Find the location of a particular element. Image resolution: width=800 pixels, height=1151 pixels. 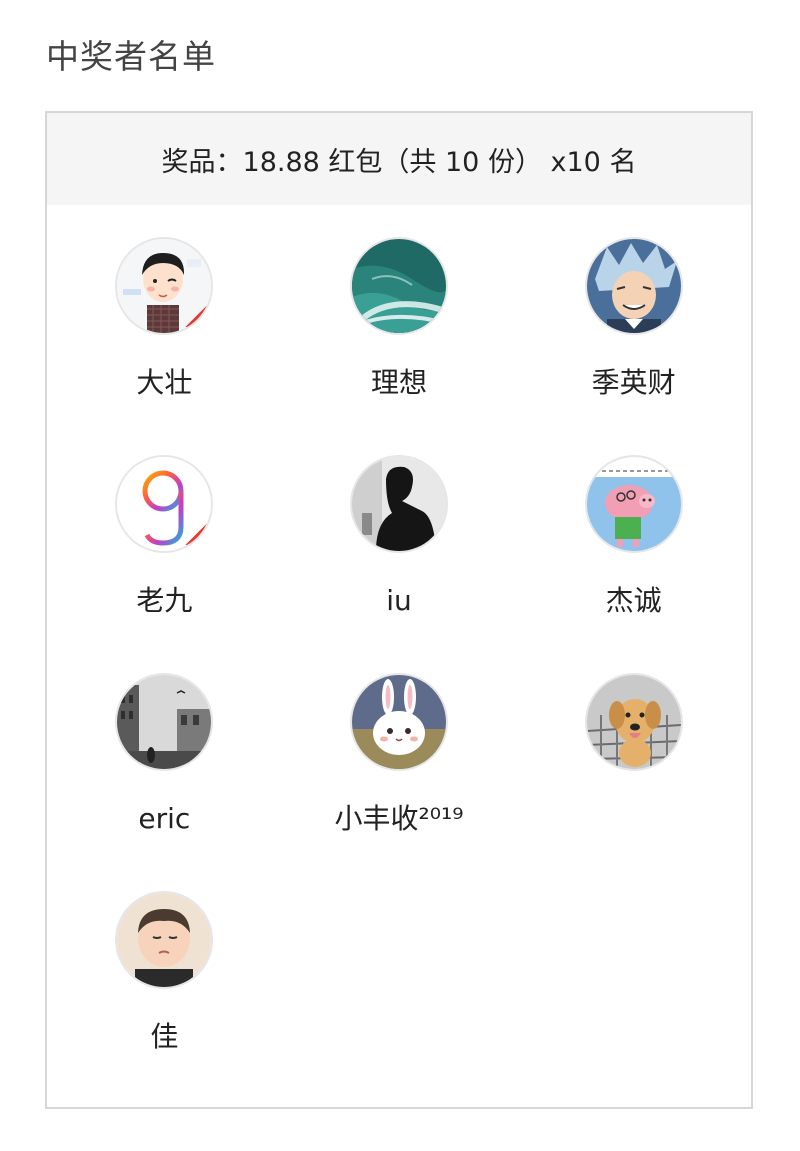

winner-name: 季英财 is located at coordinates (633, 382).